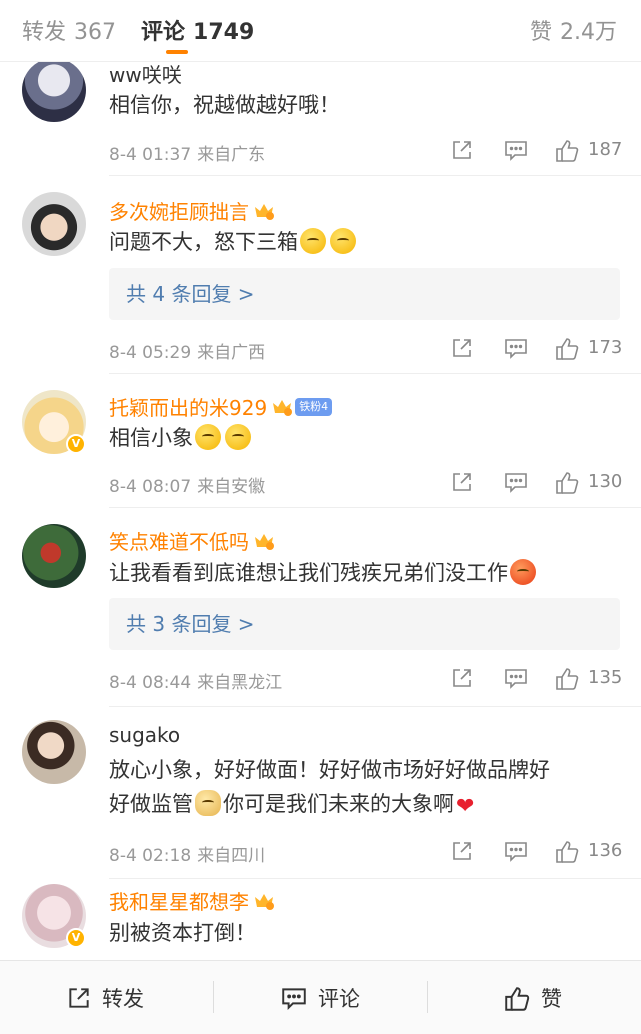  I want to click on comment-author-name: 我和星星都想李, so click(179, 900).